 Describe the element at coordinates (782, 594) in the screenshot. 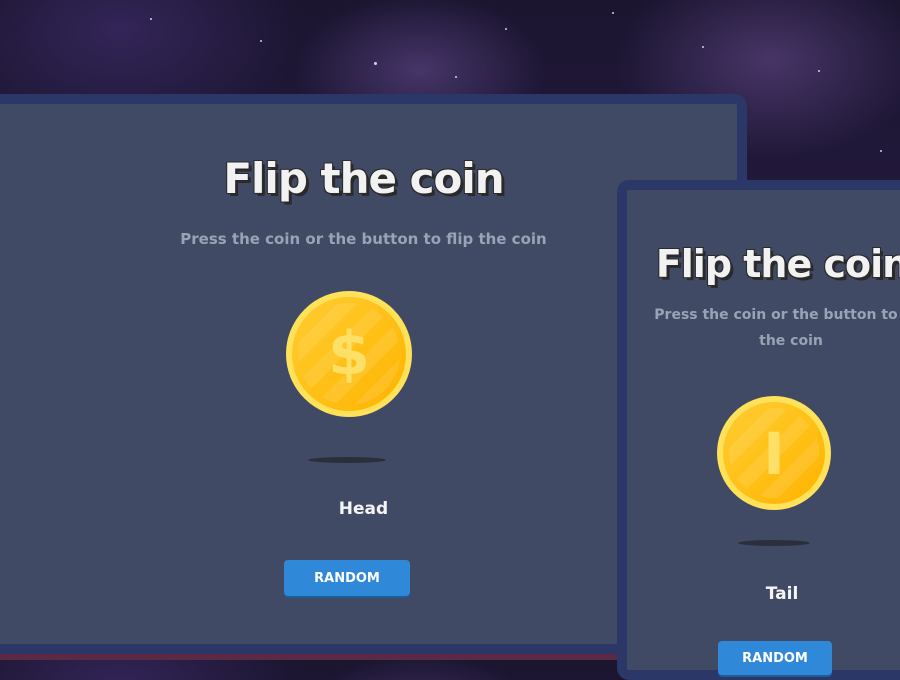

I see `flip-result-text: Tail` at that location.